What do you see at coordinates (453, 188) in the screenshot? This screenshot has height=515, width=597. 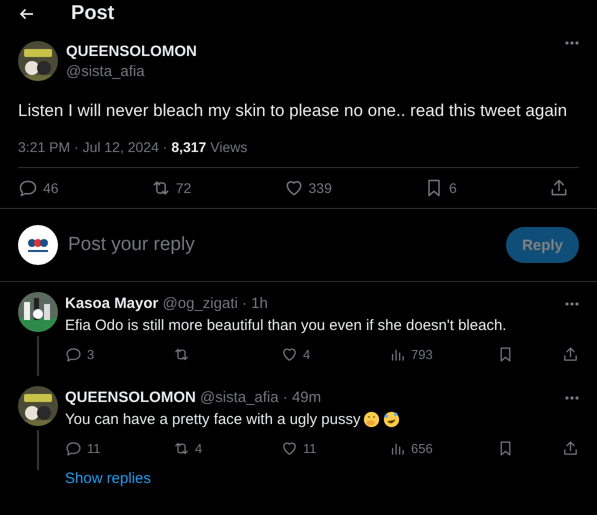 I see `action-count: 6` at bounding box center [453, 188].